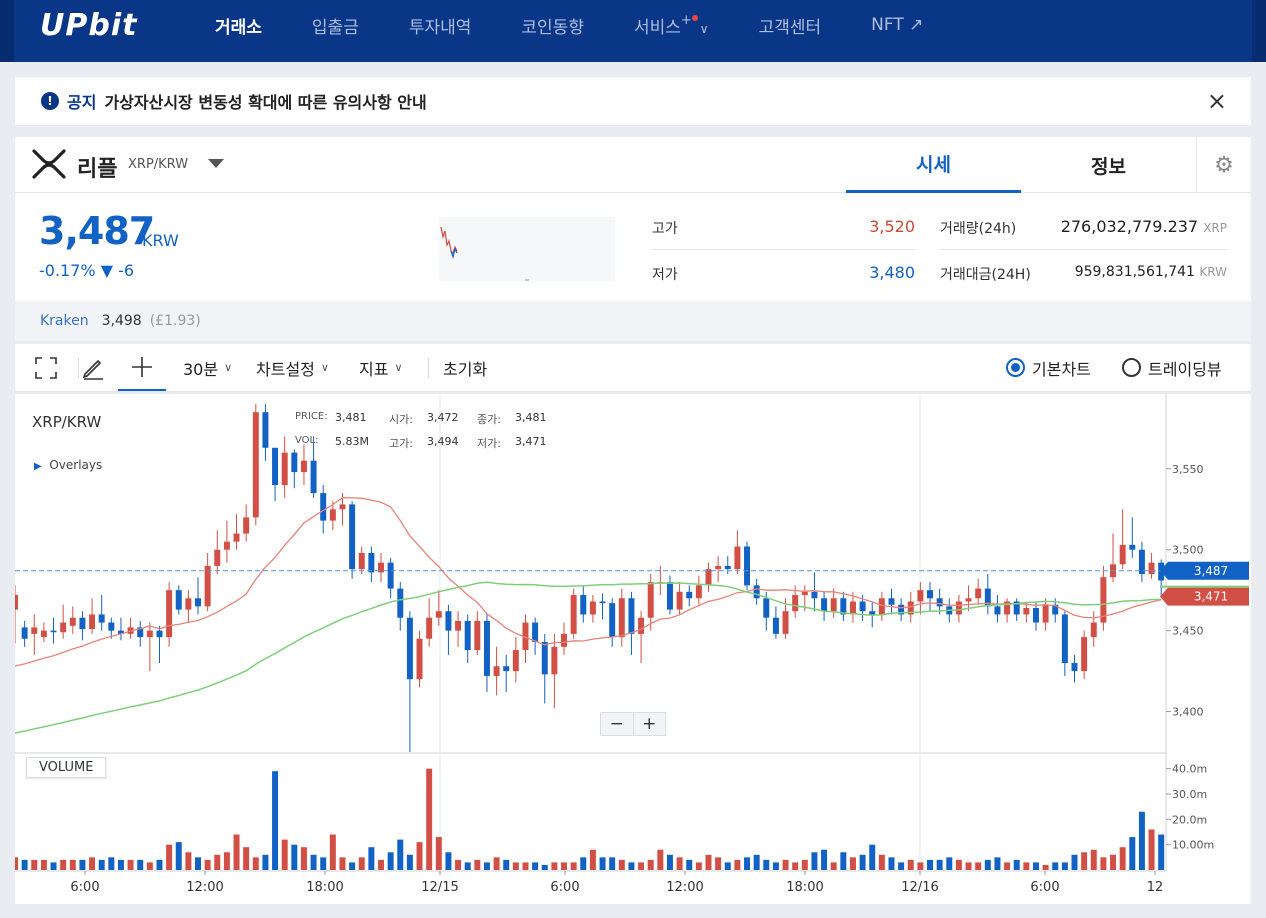 The width and height of the screenshot is (1266, 918). What do you see at coordinates (633, 31) in the screenshot?
I see `top-navigation-bar: UPbit 거래소 입출금 투자내역 코인동향 서비스+ ∨ 고객센터 NFT ↗` at bounding box center [633, 31].